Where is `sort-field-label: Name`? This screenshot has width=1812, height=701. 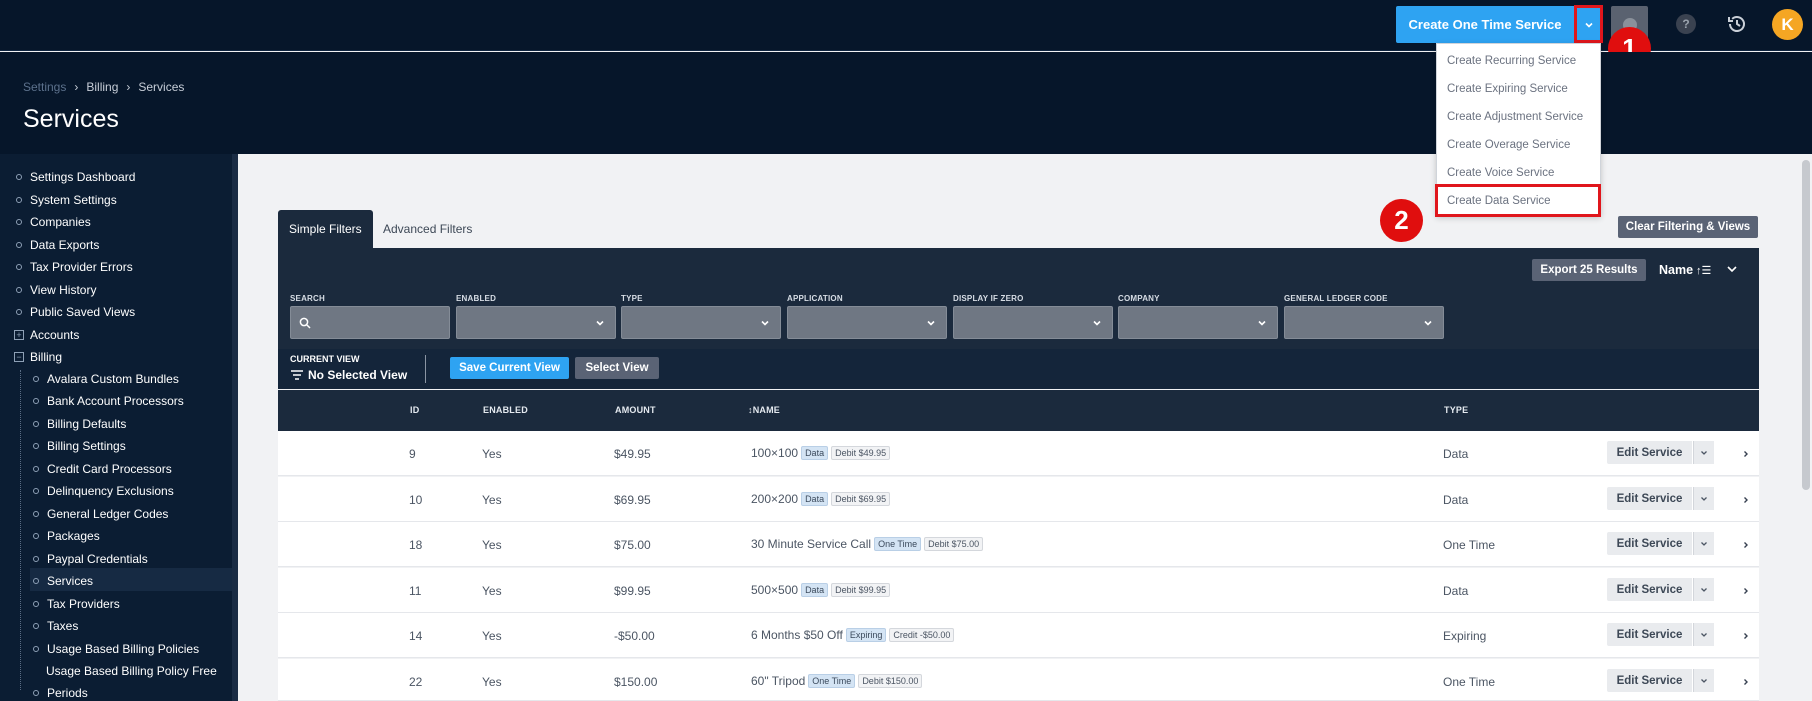 sort-field-label: Name is located at coordinates (1676, 270).